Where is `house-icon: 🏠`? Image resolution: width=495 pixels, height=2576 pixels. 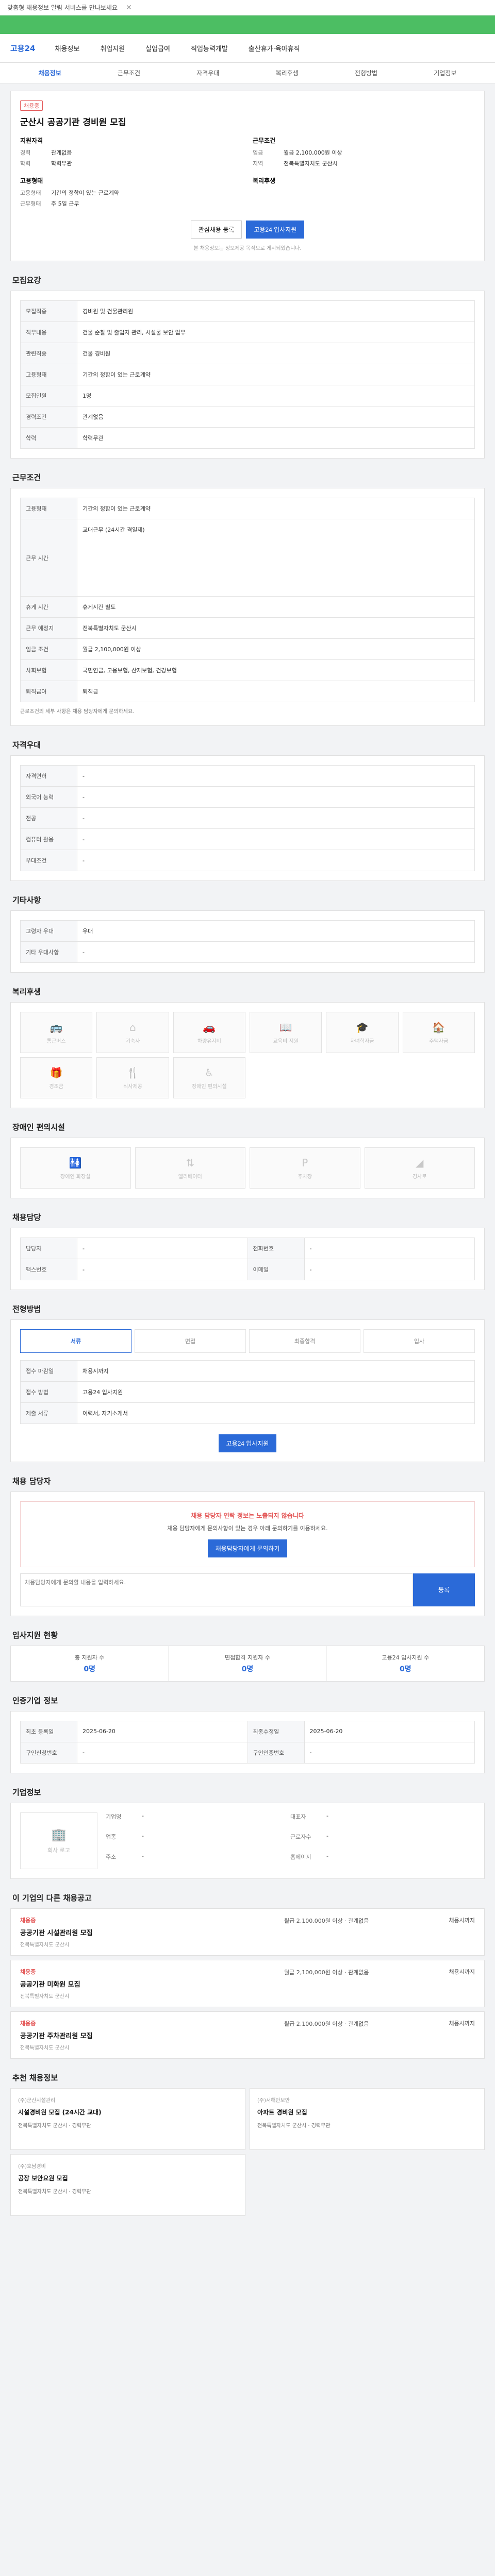 house-icon: 🏠 is located at coordinates (439, 1027).